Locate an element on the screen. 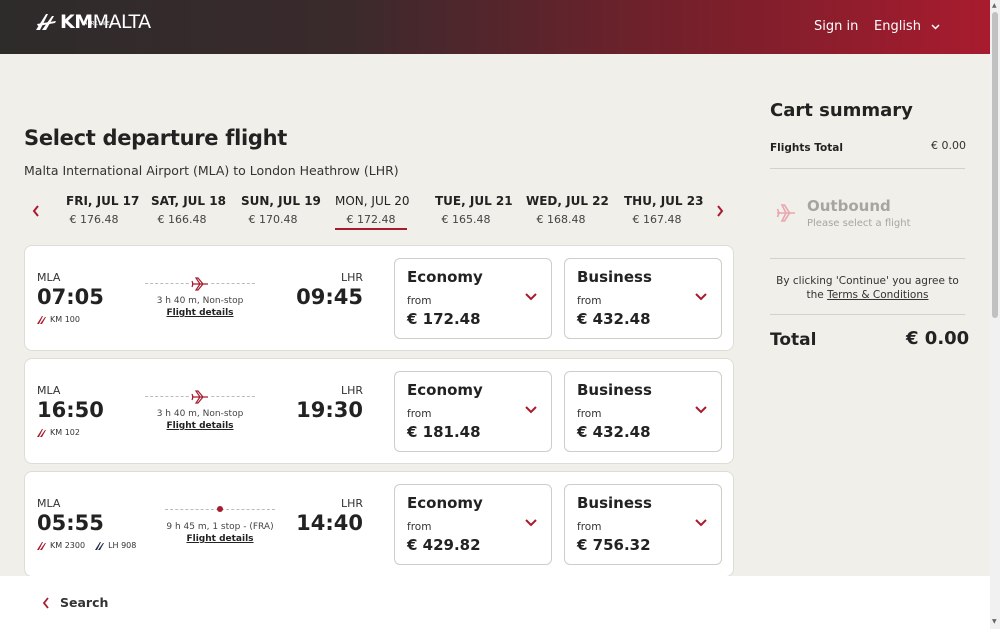 This screenshot has width=1000, height=629. lh-airline-icon is located at coordinates (100, 545).